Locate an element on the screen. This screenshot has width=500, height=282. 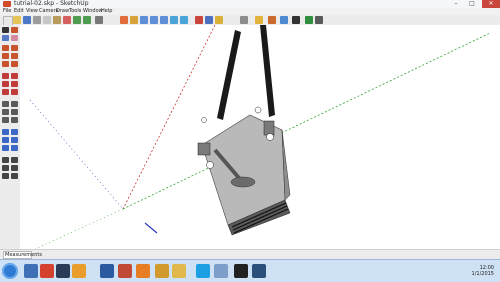
section-icon is located at coordinates (284, 20).